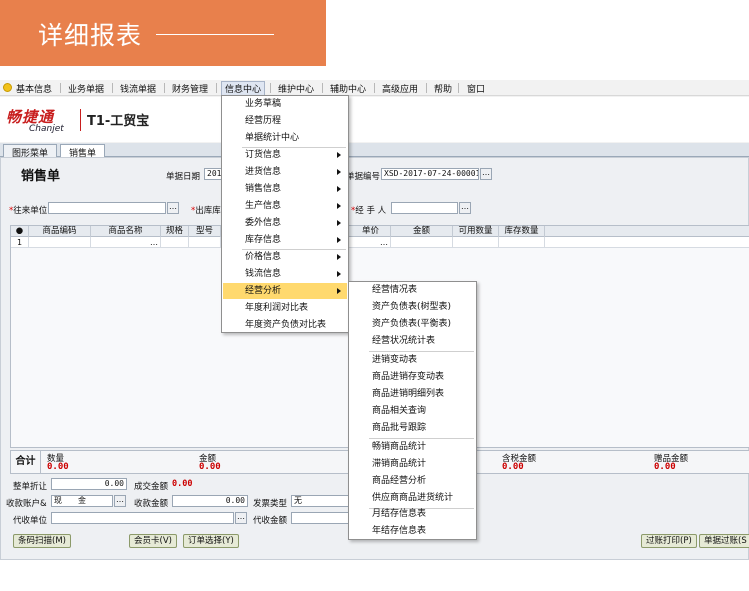 This screenshot has width=749, height=591. I want to click on menu-item-stats-center: 单据统计中心, so click(285, 138).